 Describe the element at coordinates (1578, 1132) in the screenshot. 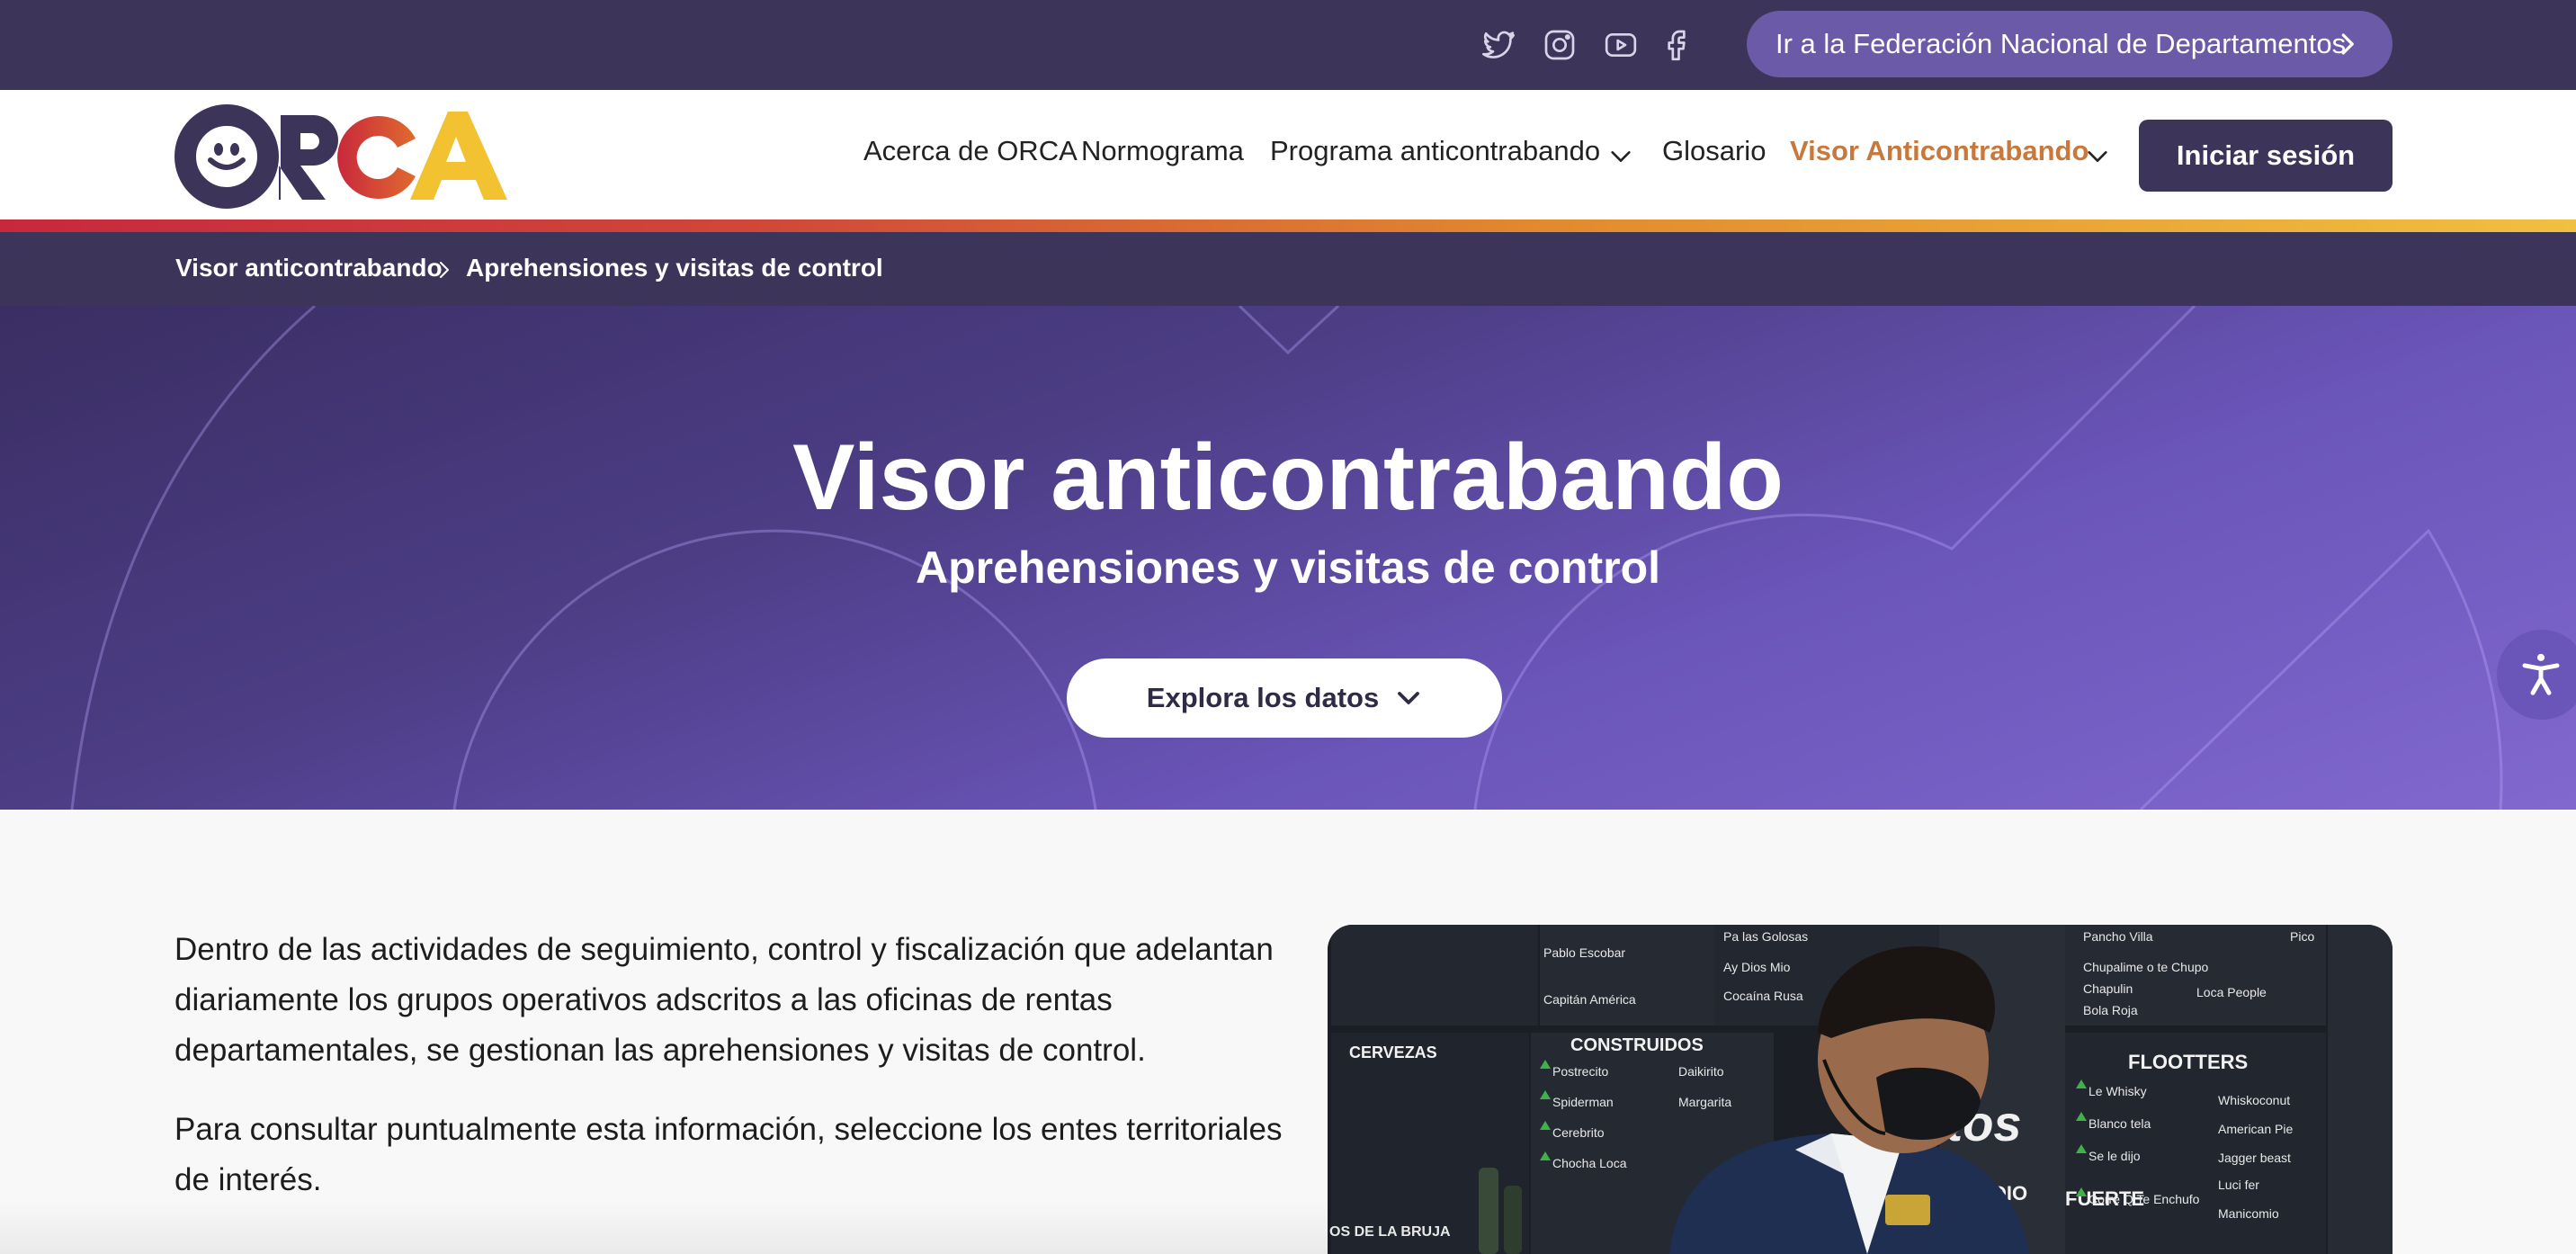

I see `menu-item: Cerebrito` at that location.